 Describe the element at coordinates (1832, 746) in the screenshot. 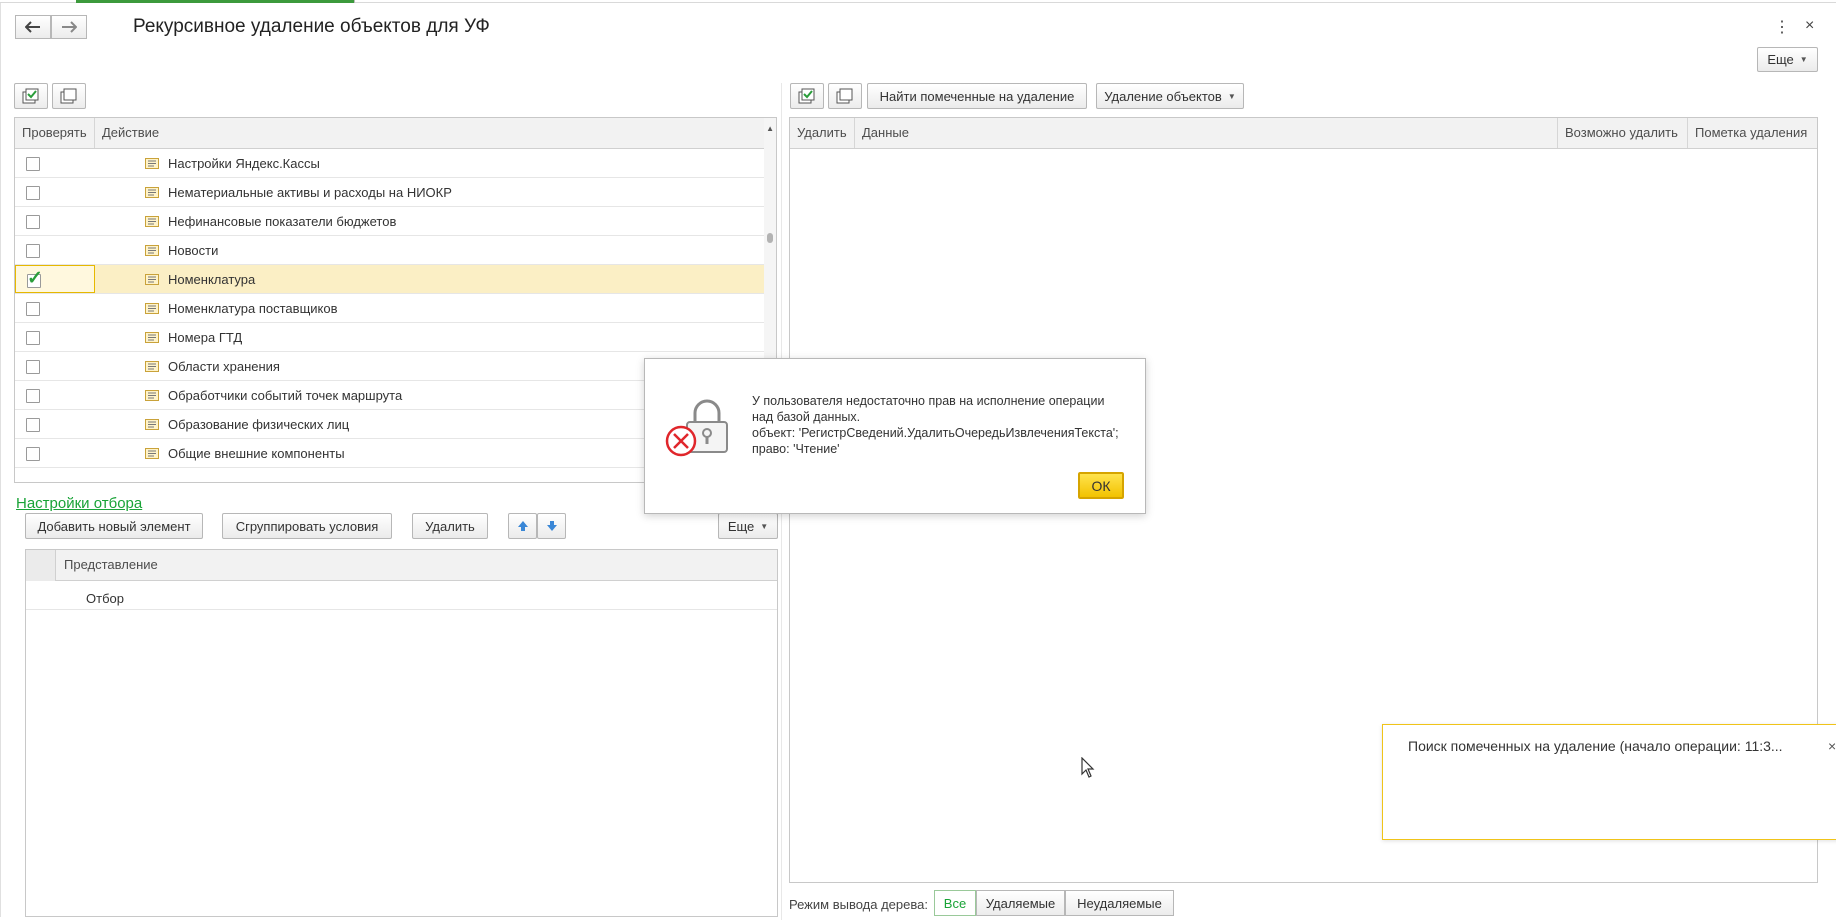

I see `notification-close-icon: ×` at that location.